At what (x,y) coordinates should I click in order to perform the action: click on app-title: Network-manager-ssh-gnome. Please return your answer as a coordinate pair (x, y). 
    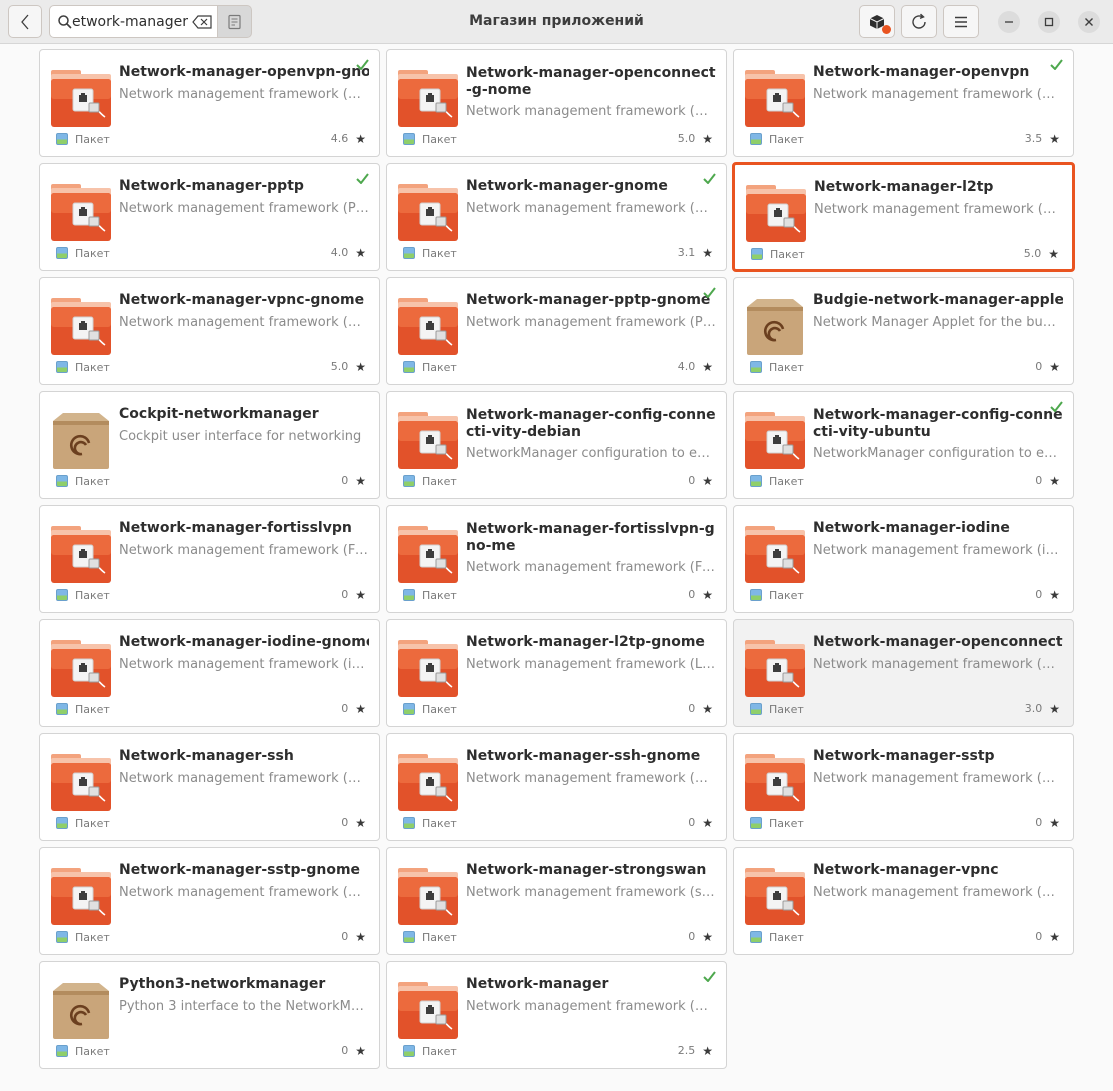
    Looking at the image, I should click on (583, 756).